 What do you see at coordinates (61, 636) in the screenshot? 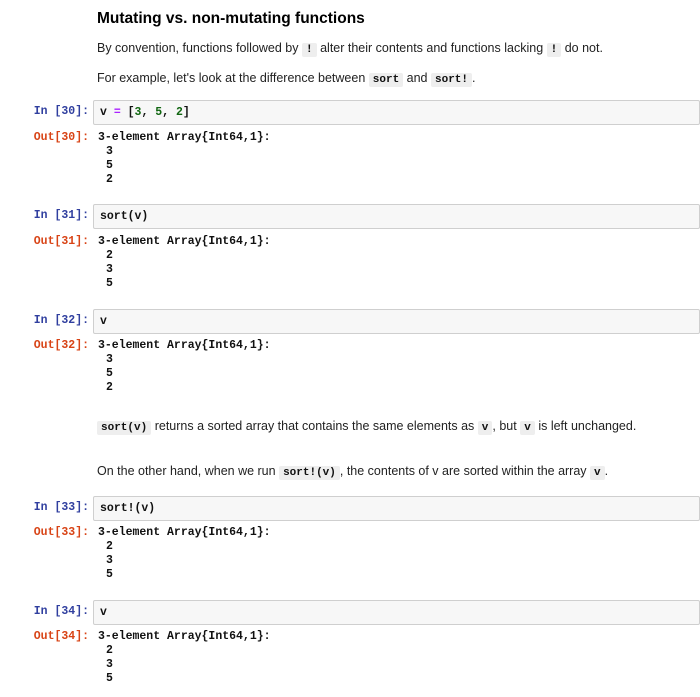
I see `output-prompt: Out[34]:` at bounding box center [61, 636].